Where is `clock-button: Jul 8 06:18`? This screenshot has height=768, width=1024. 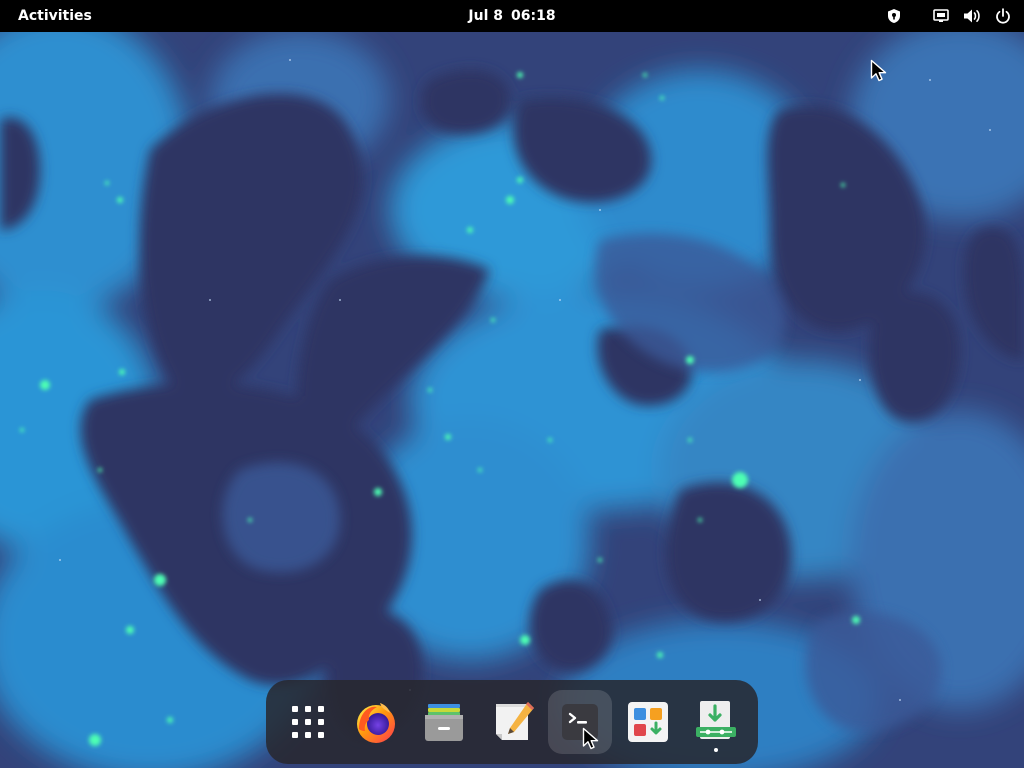
clock-button: Jul 8 06:18 is located at coordinates (512, 16).